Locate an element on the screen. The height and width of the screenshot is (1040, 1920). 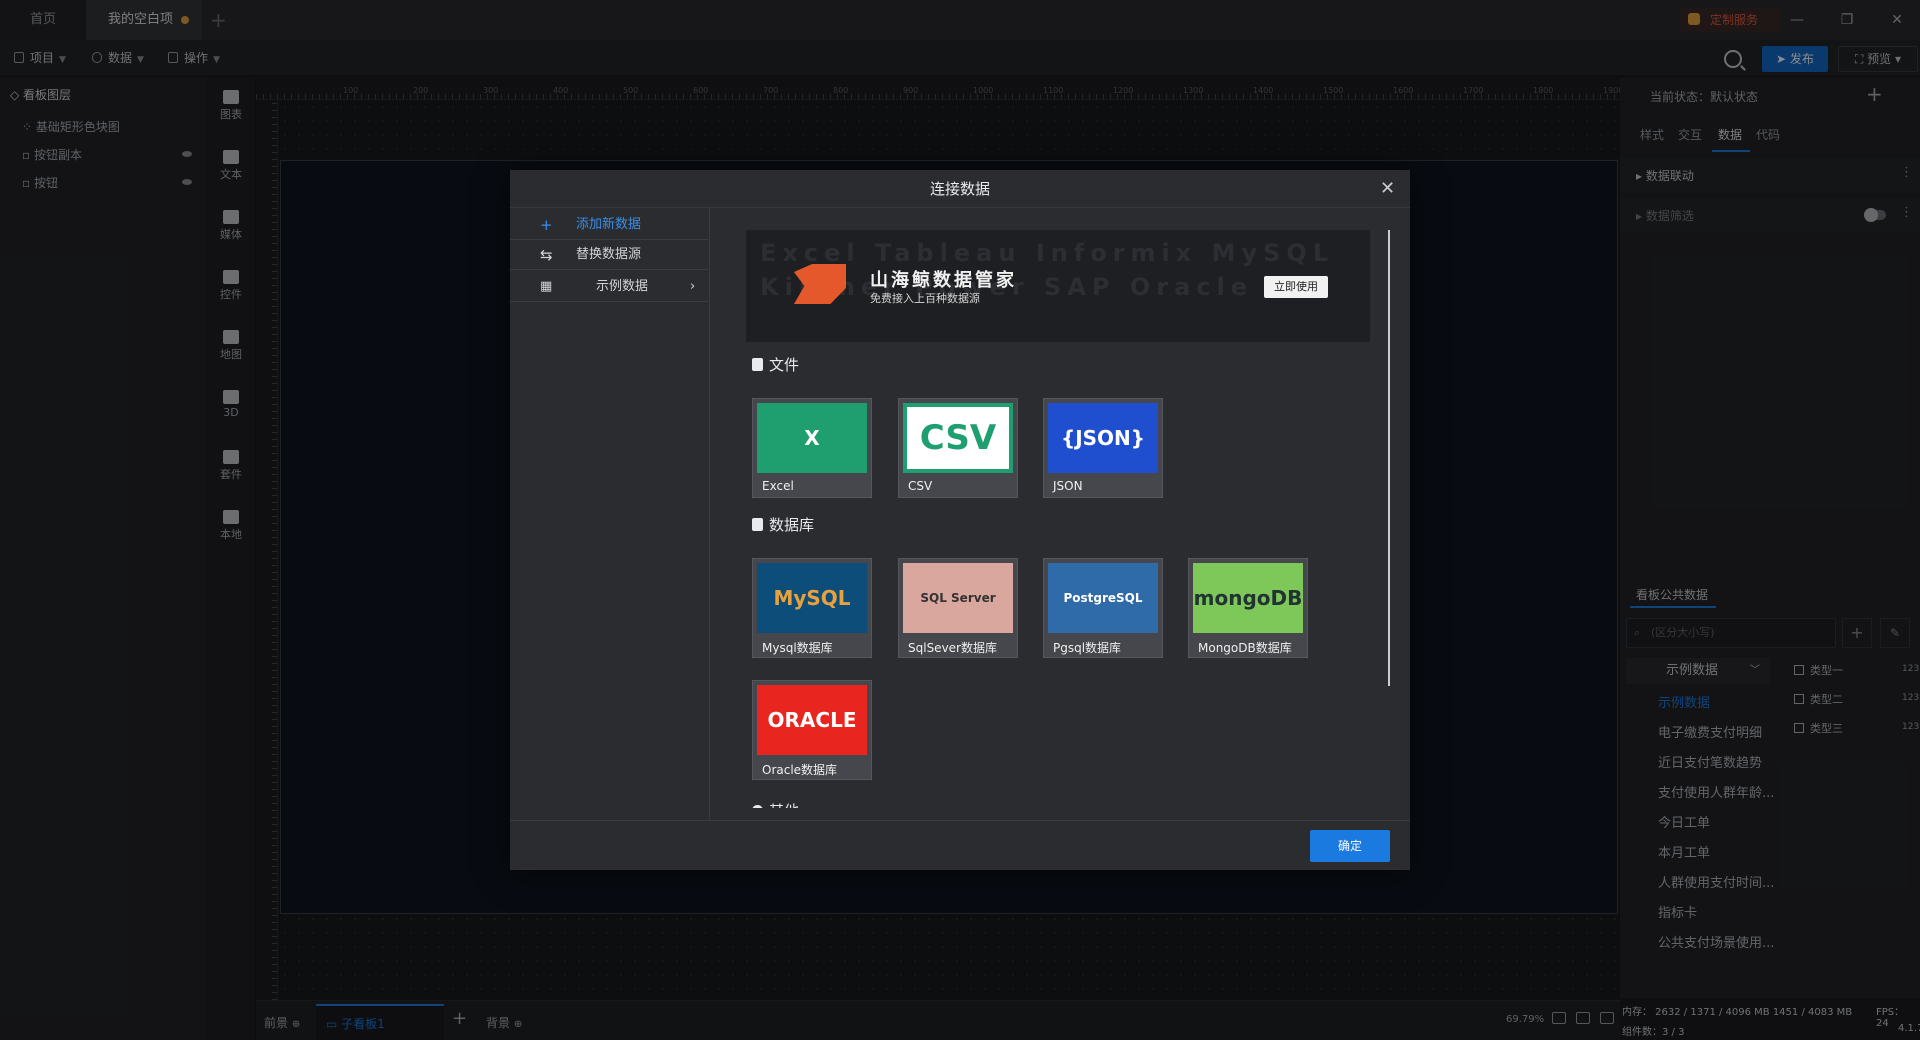
data-source-card: {JSON} JSON is located at coordinates (1103, 448).